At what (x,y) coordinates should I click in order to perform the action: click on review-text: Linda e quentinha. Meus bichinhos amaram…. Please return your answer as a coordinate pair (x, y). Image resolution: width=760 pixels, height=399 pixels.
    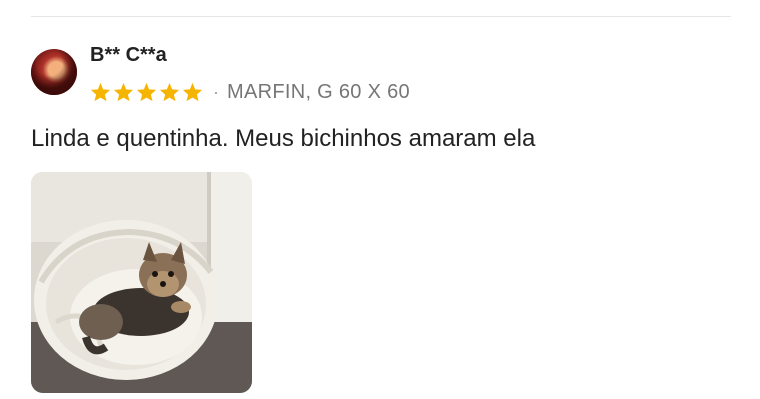
    Looking at the image, I should click on (283, 138).